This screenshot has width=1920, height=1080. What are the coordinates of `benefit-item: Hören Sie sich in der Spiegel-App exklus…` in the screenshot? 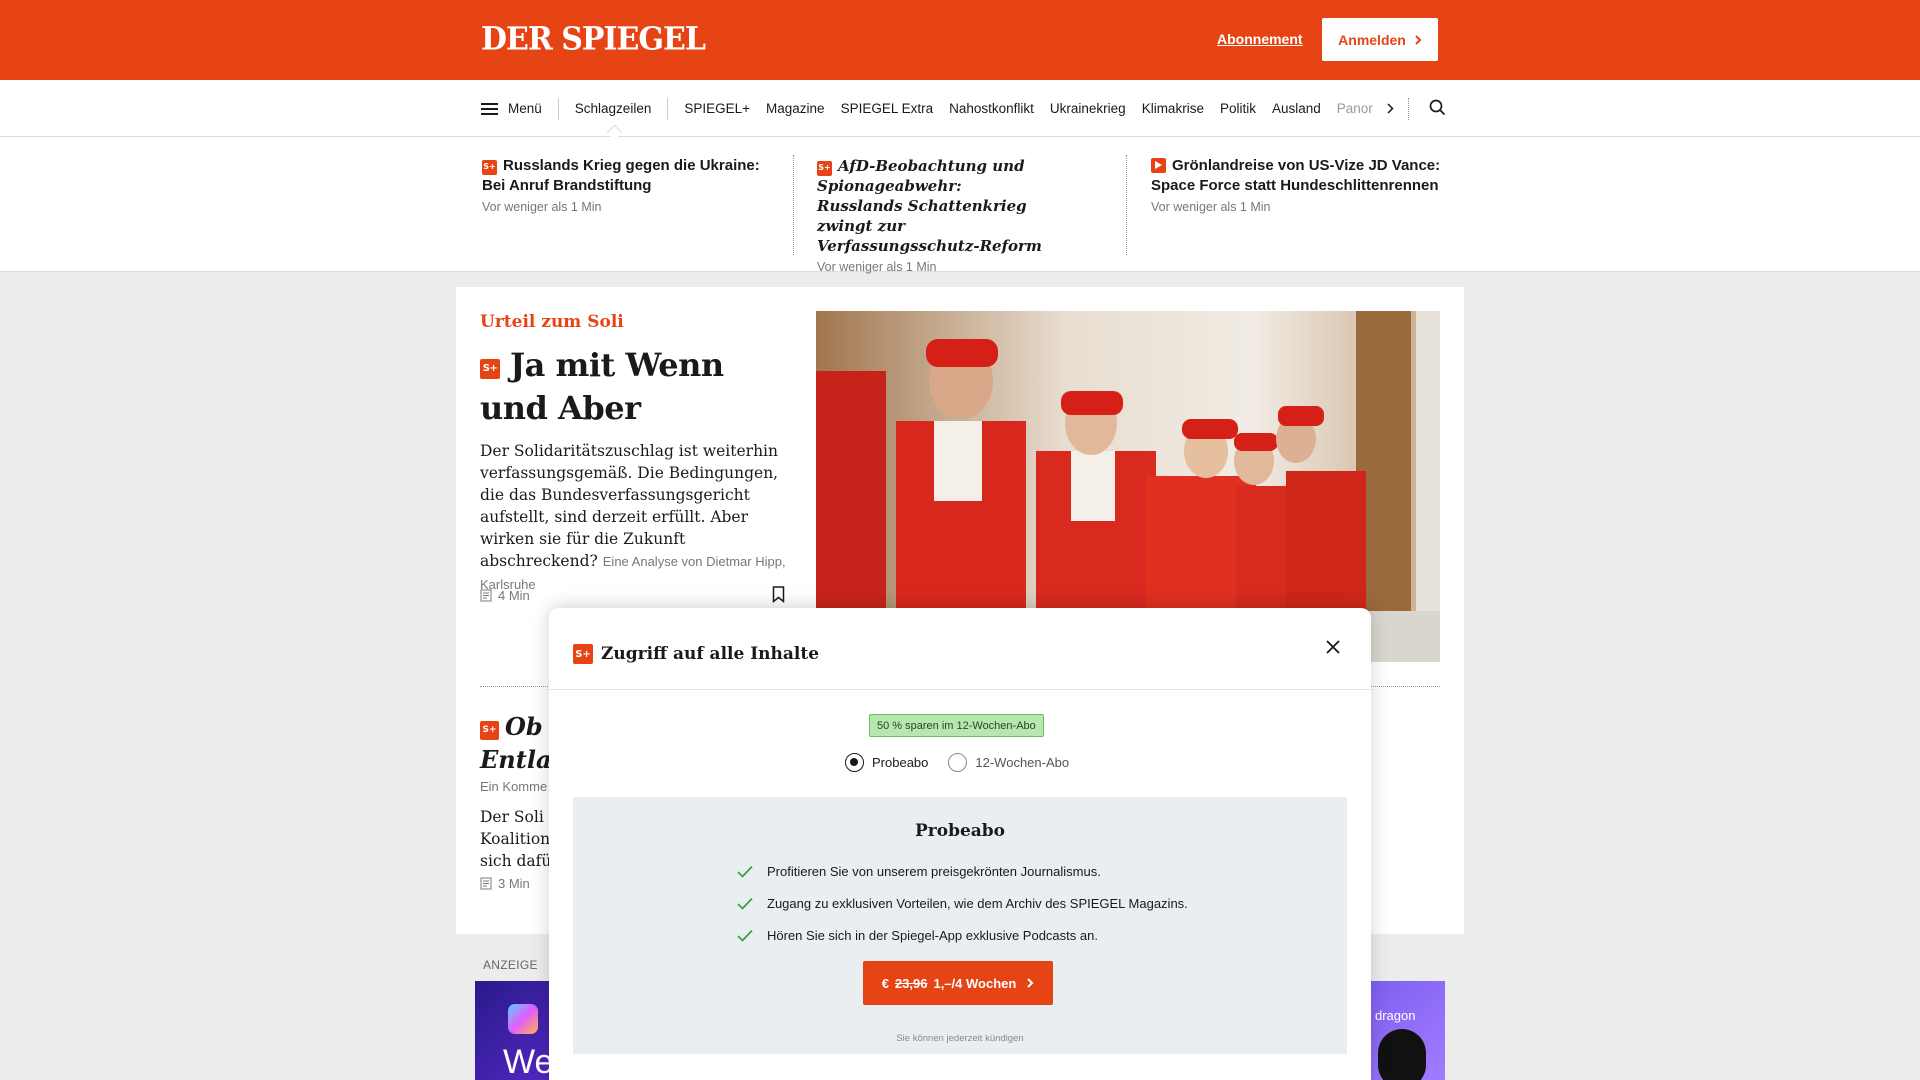 It's located at (962, 935).